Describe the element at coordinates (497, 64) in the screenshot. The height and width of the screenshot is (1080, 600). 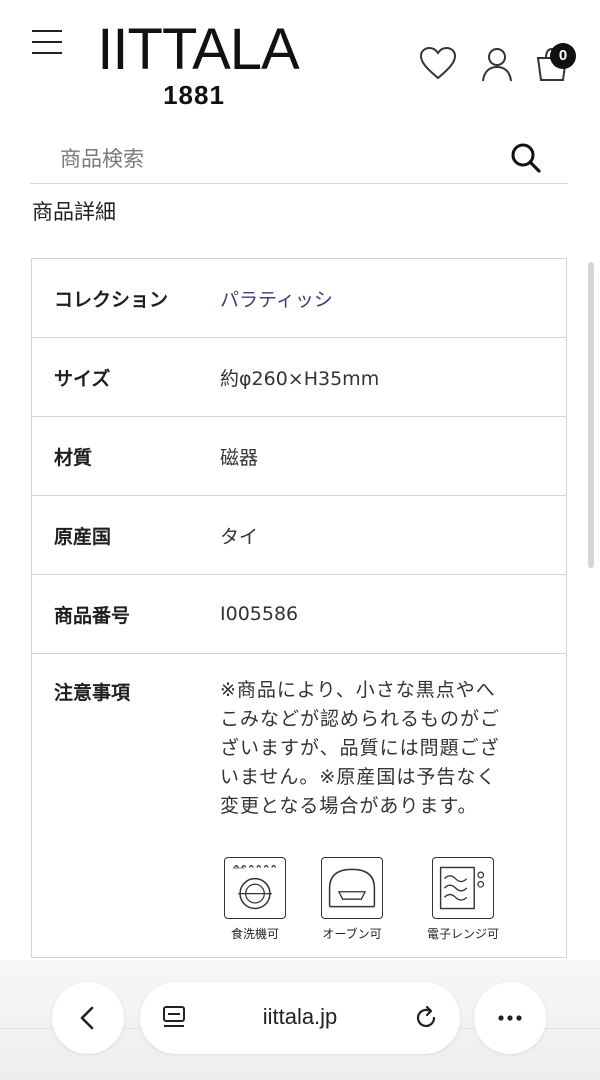
I see `account-user-icon` at that location.